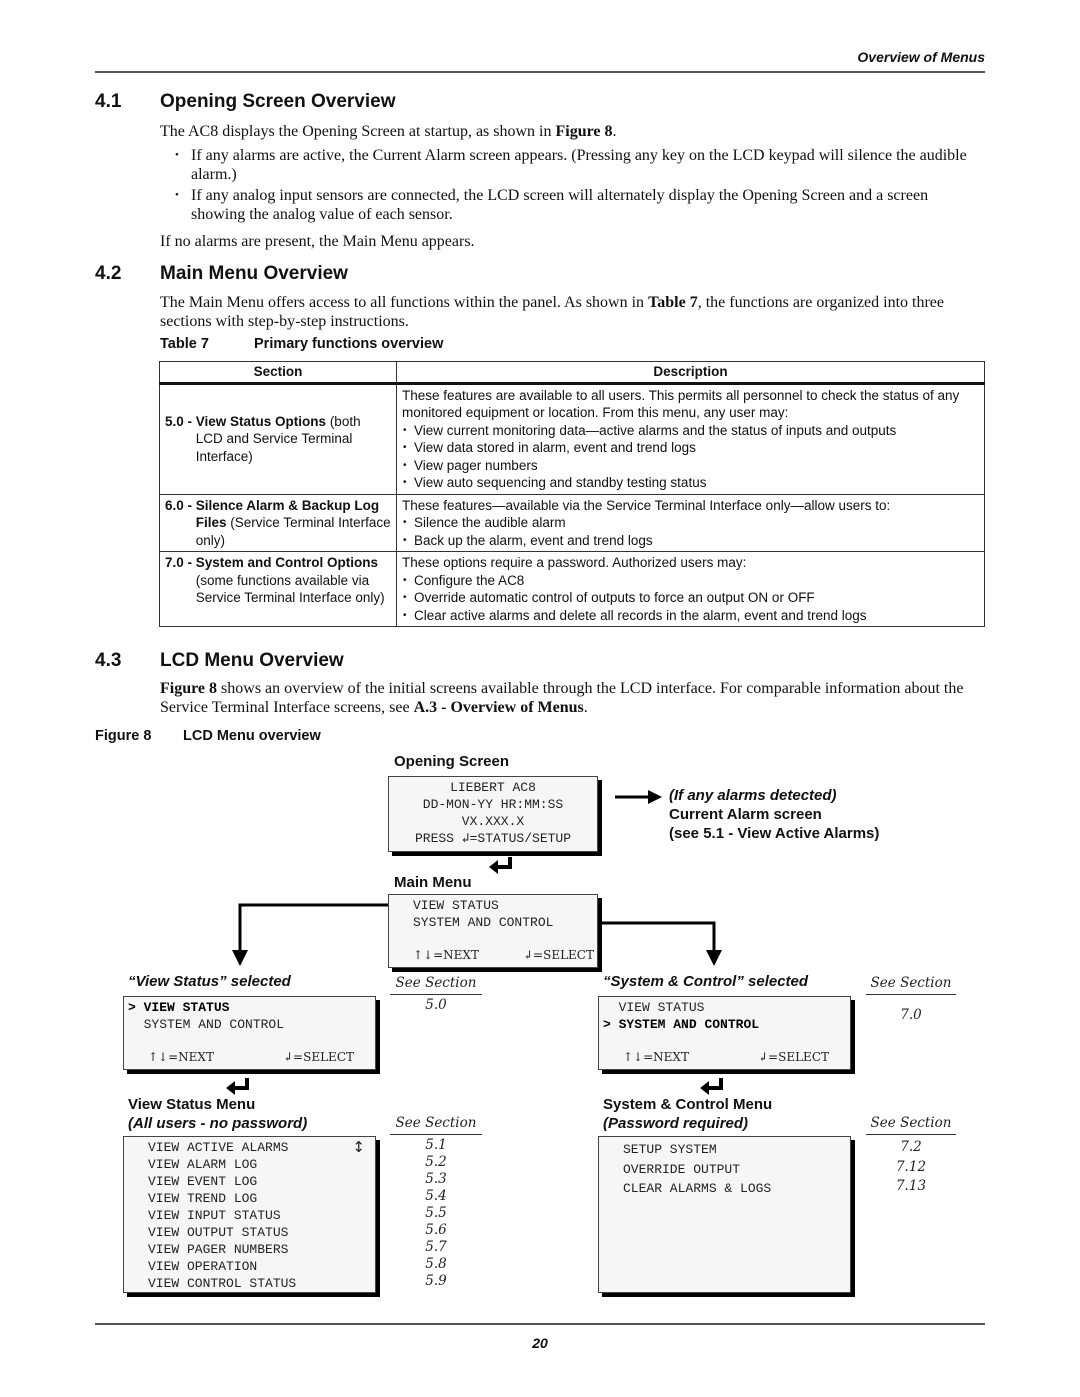 The image size is (1080, 1397). What do you see at coordinates (753, 795) in the screenshot?
I see `alarm-note-condition: (If any alarms detected)` at bounding box center [753, 795].